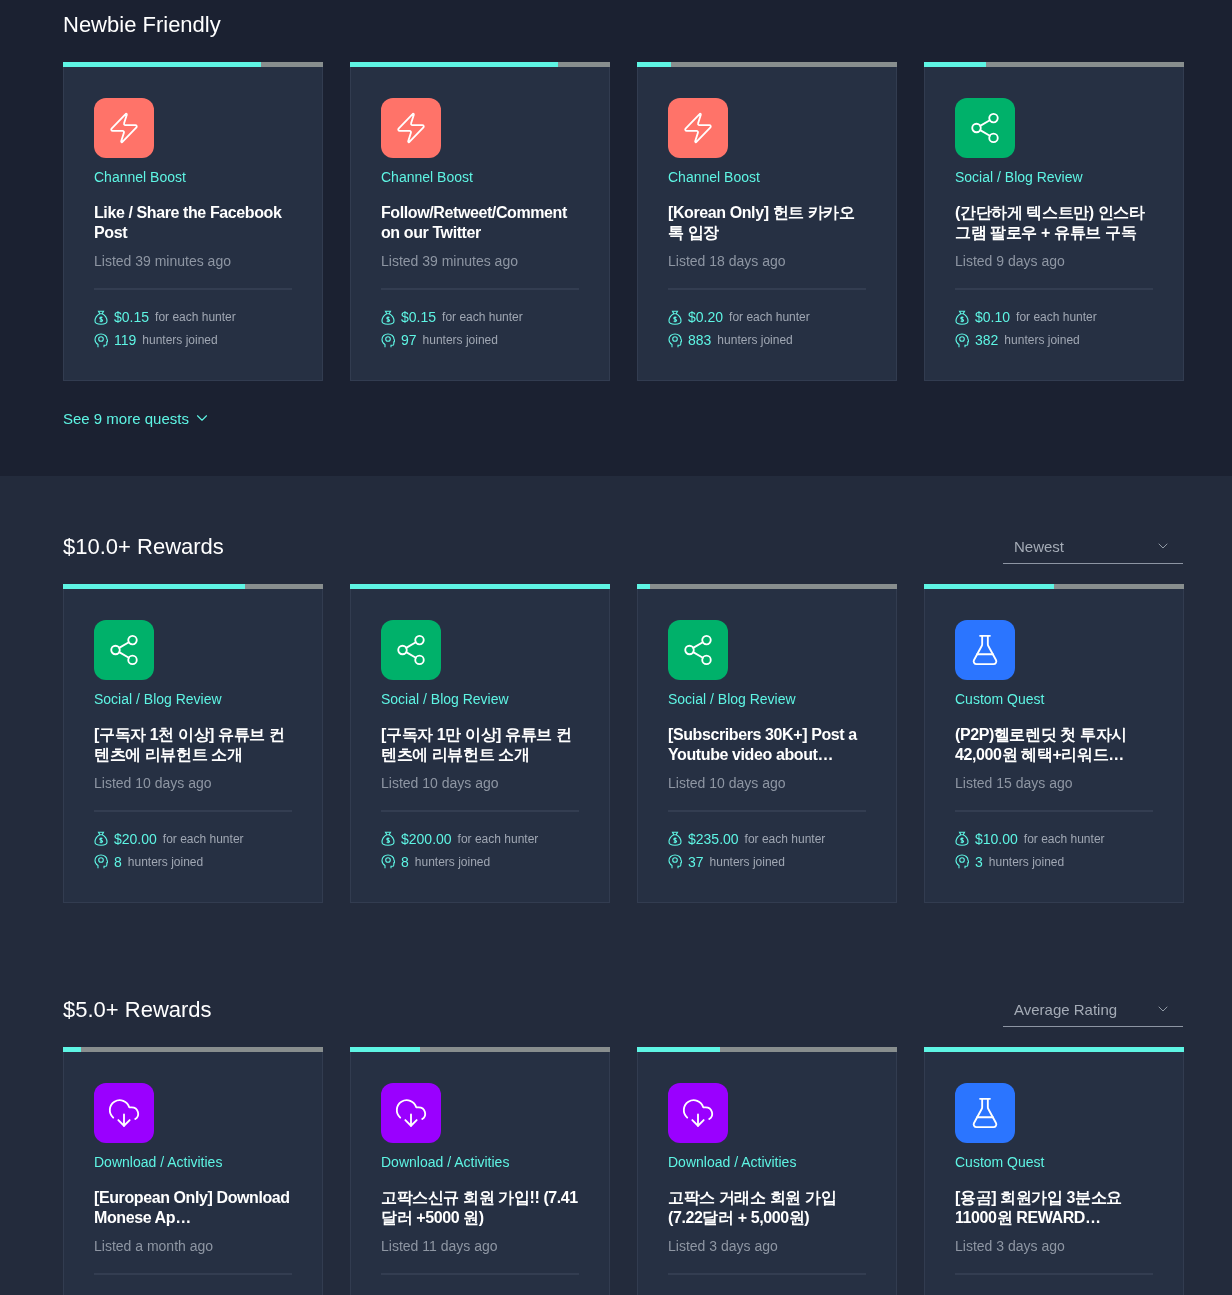 This screenshot has width=1232, height=1295. I want to click on hunter-count: 119, so click(125, 340).